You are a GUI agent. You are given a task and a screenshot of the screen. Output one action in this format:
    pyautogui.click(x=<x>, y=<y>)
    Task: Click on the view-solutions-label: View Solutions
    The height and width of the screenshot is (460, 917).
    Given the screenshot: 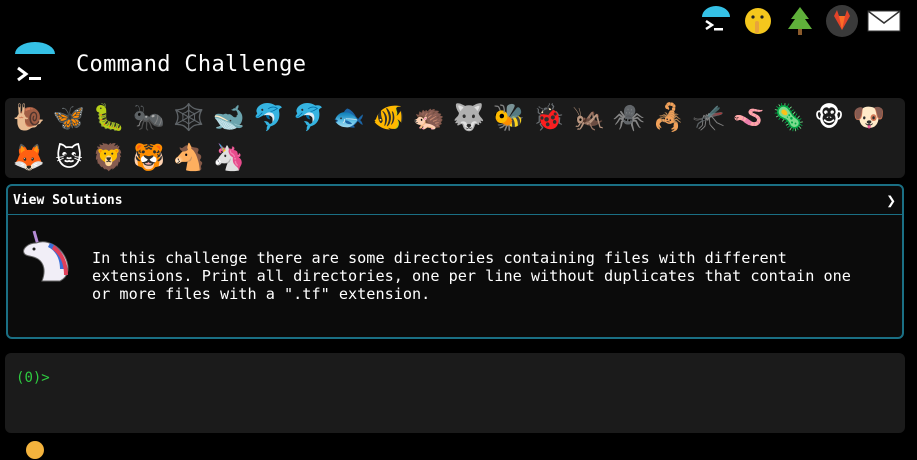 What is the action you would take?
    pyautogui.click(x=68, y=200)
    